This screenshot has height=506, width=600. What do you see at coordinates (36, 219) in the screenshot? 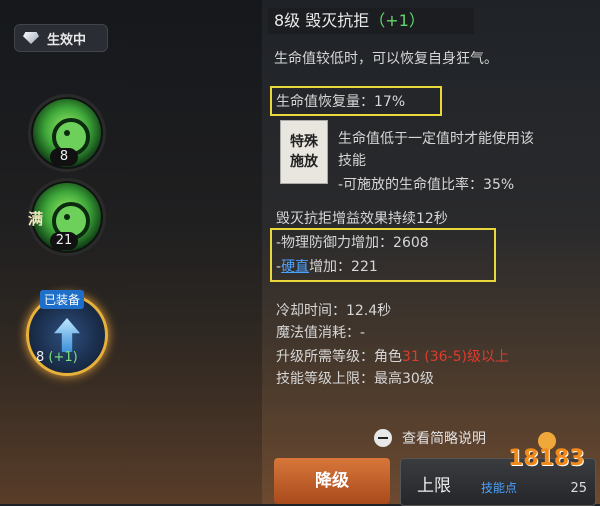
I see `max-level-badge: 满` at bounding box center [36, 219].